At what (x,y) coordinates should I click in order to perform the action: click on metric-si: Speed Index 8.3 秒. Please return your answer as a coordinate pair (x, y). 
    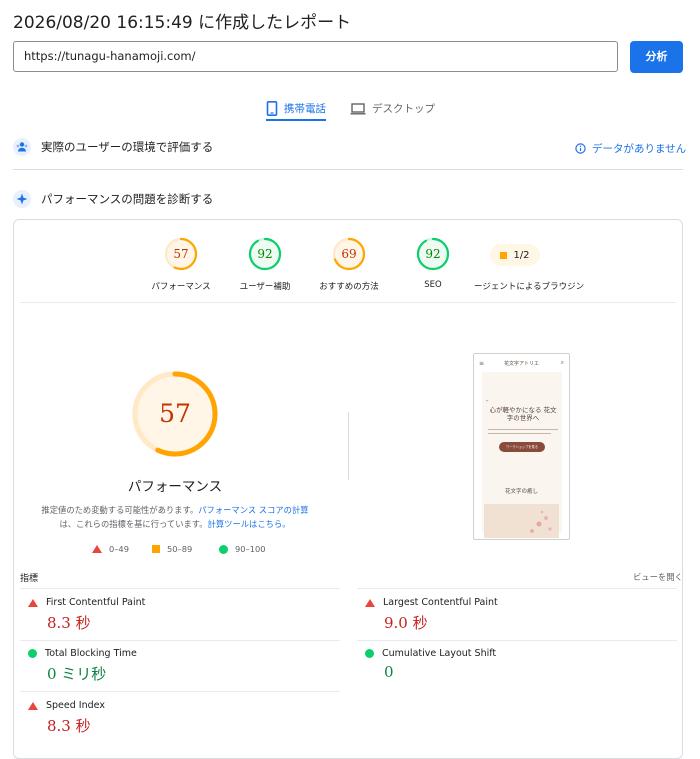
    Looking at the image, I should click on (66, 718).